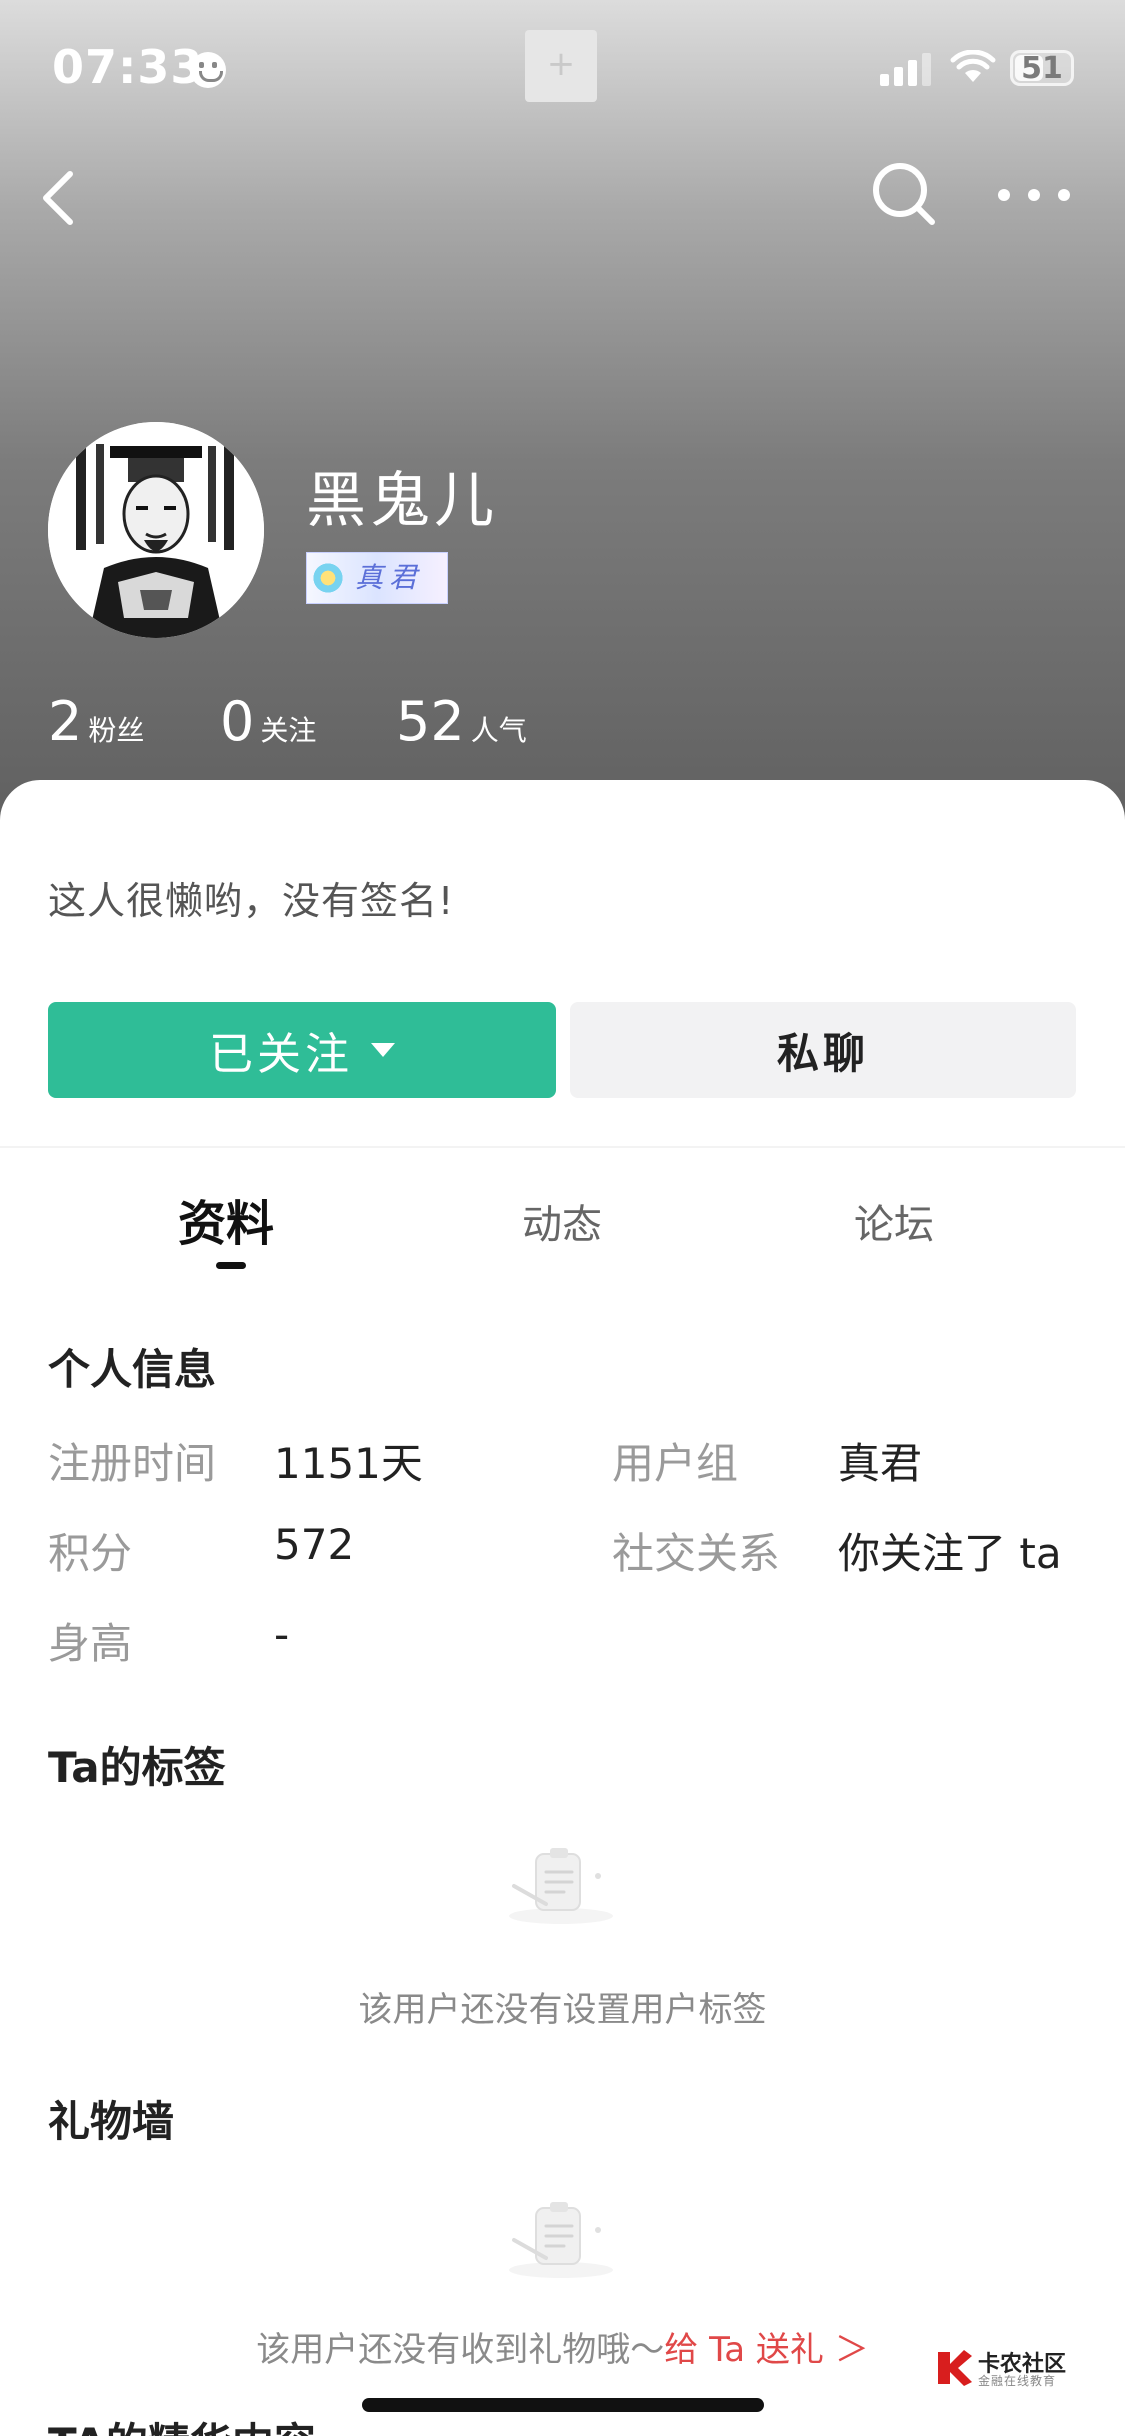 The width and height of the screenshot is (1125, 2436). Describe the element at coordinates (137, 1767) in the screenshot. I see `tags-title: Ta的标签` at that location.